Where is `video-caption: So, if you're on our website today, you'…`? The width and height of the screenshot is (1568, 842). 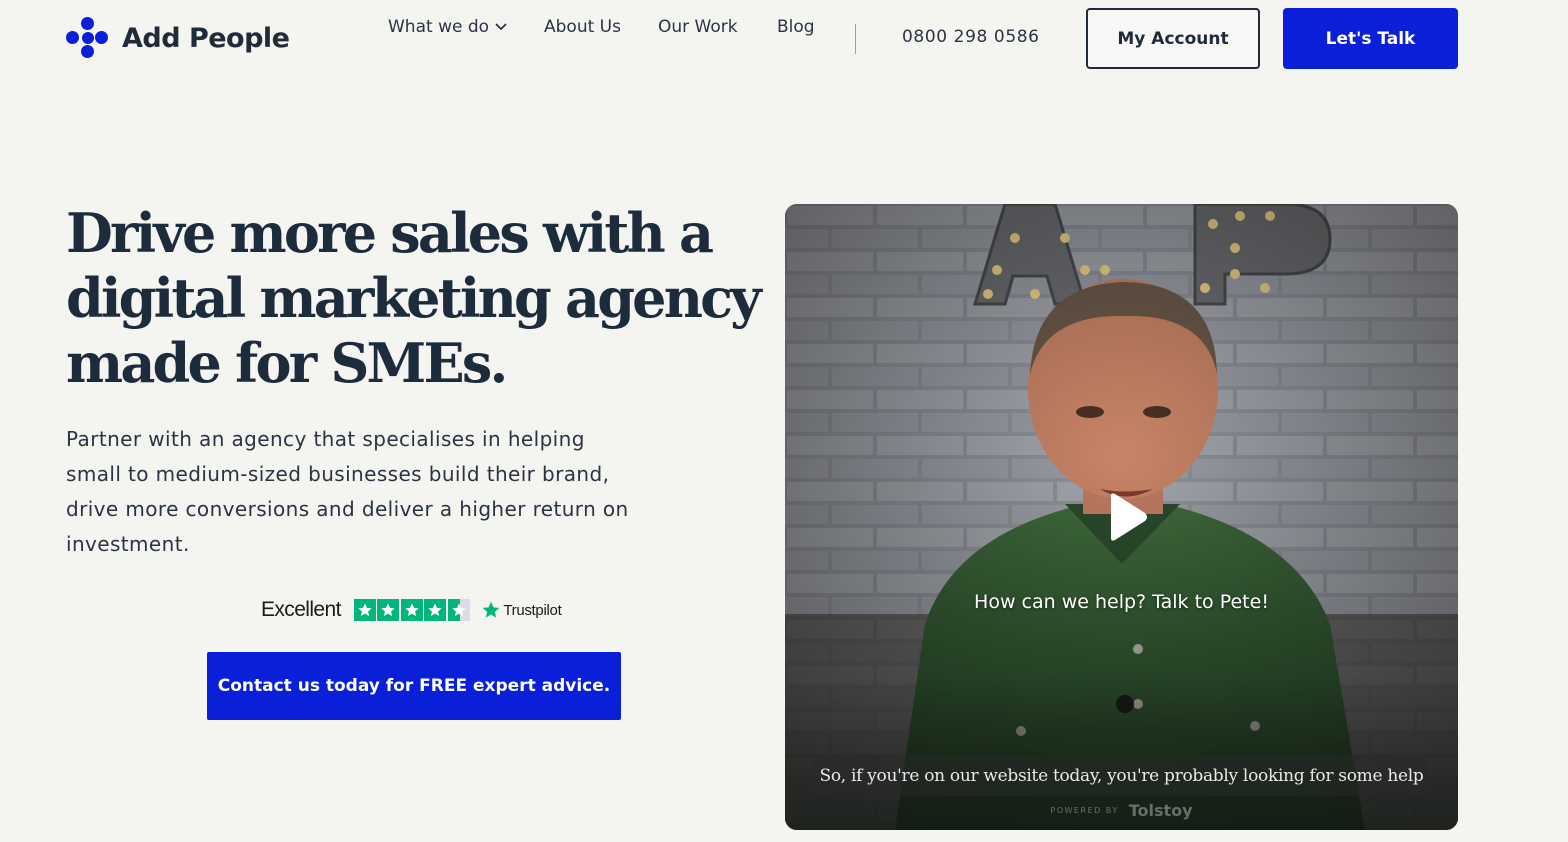 video-caption: So, if you're on our website today, you'… is located at coordinates (1121, 776).